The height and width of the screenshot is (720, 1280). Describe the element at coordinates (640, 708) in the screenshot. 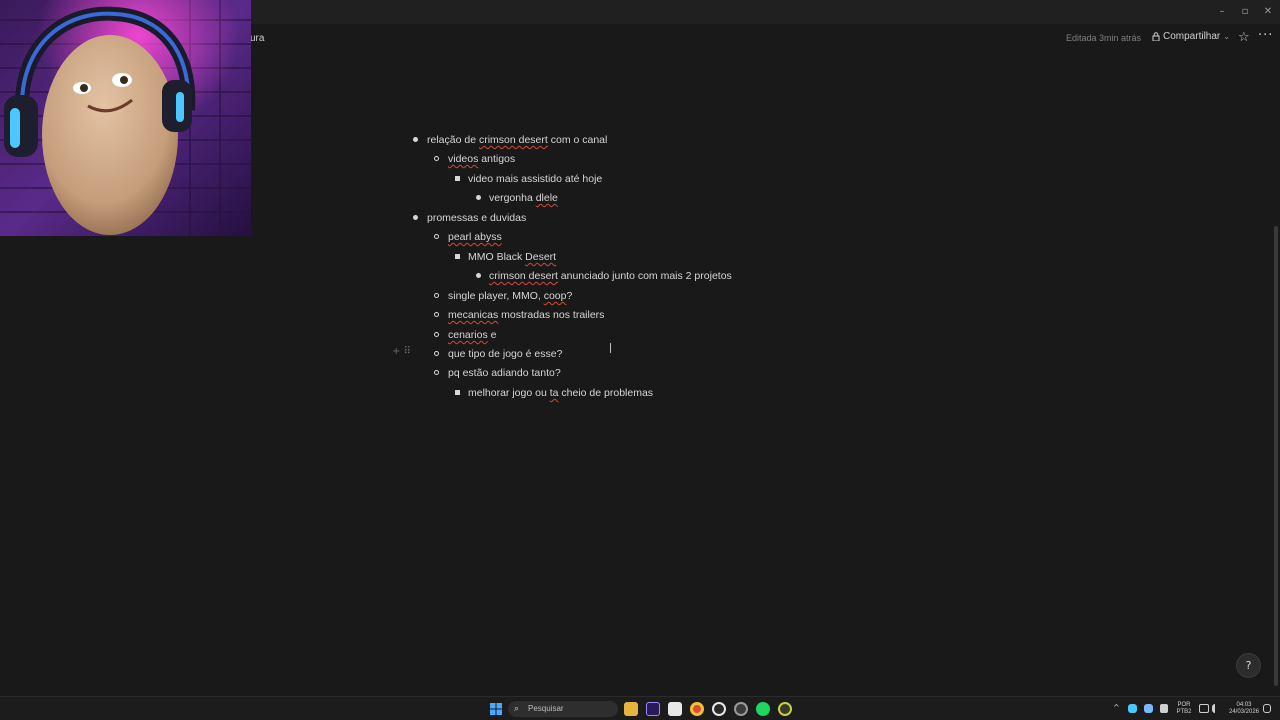

I see `os-taskbar: ⌕ Pesquisar ^ POR PTB2 04:03 24/03/2026` at that location.